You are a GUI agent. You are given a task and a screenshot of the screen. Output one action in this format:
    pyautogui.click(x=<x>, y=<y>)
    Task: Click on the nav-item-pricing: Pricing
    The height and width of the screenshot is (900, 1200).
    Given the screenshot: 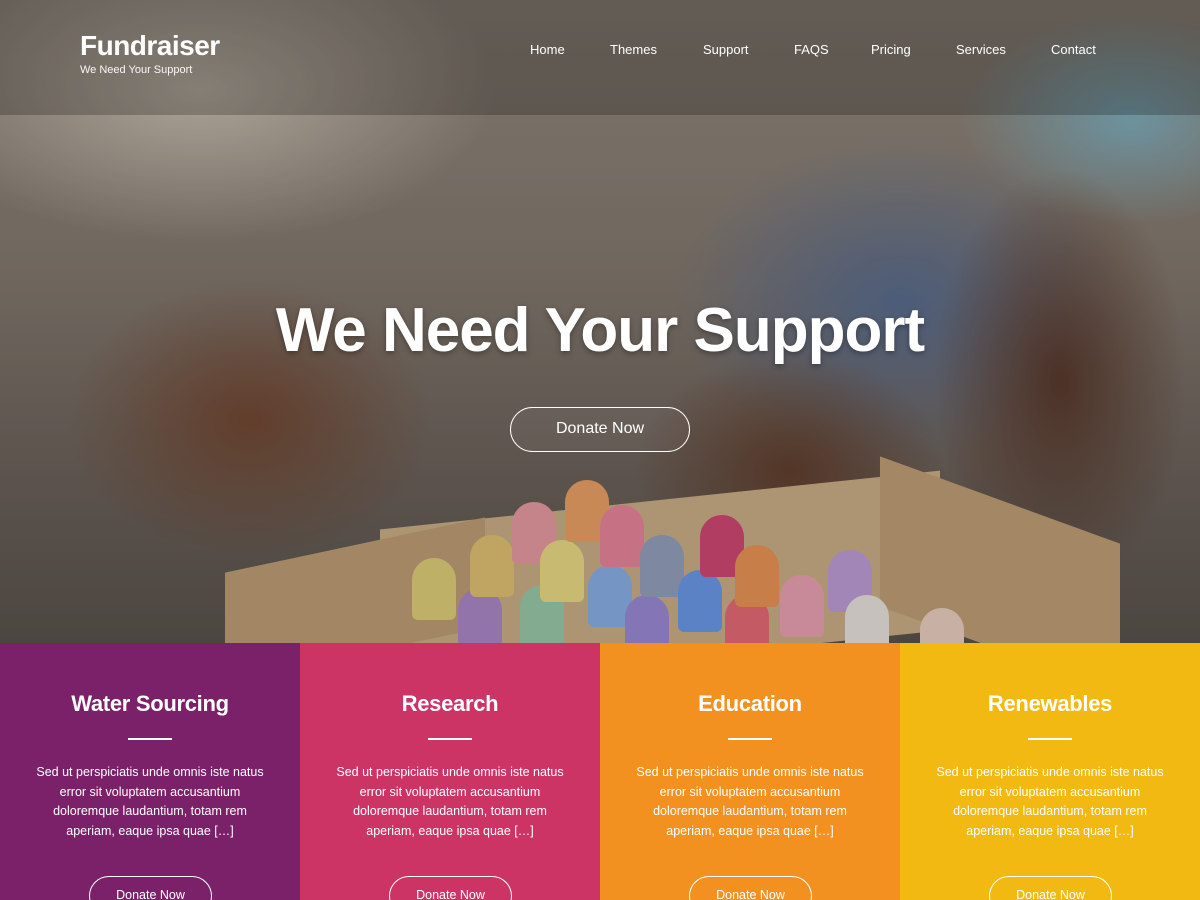 What is the action you would take?
    pyautogui.click(x=891, y=49)
    